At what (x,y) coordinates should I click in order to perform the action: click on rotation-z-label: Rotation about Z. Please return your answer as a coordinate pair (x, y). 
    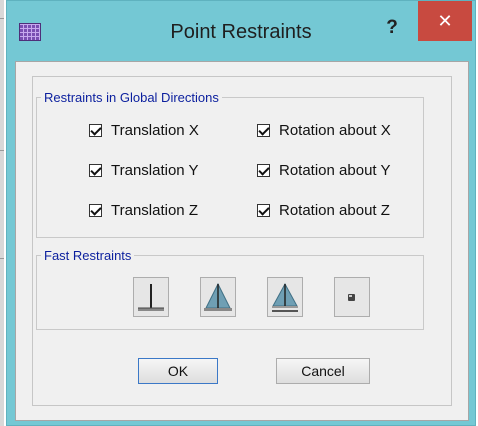
    Looking at the image, I should click on (334, 210).